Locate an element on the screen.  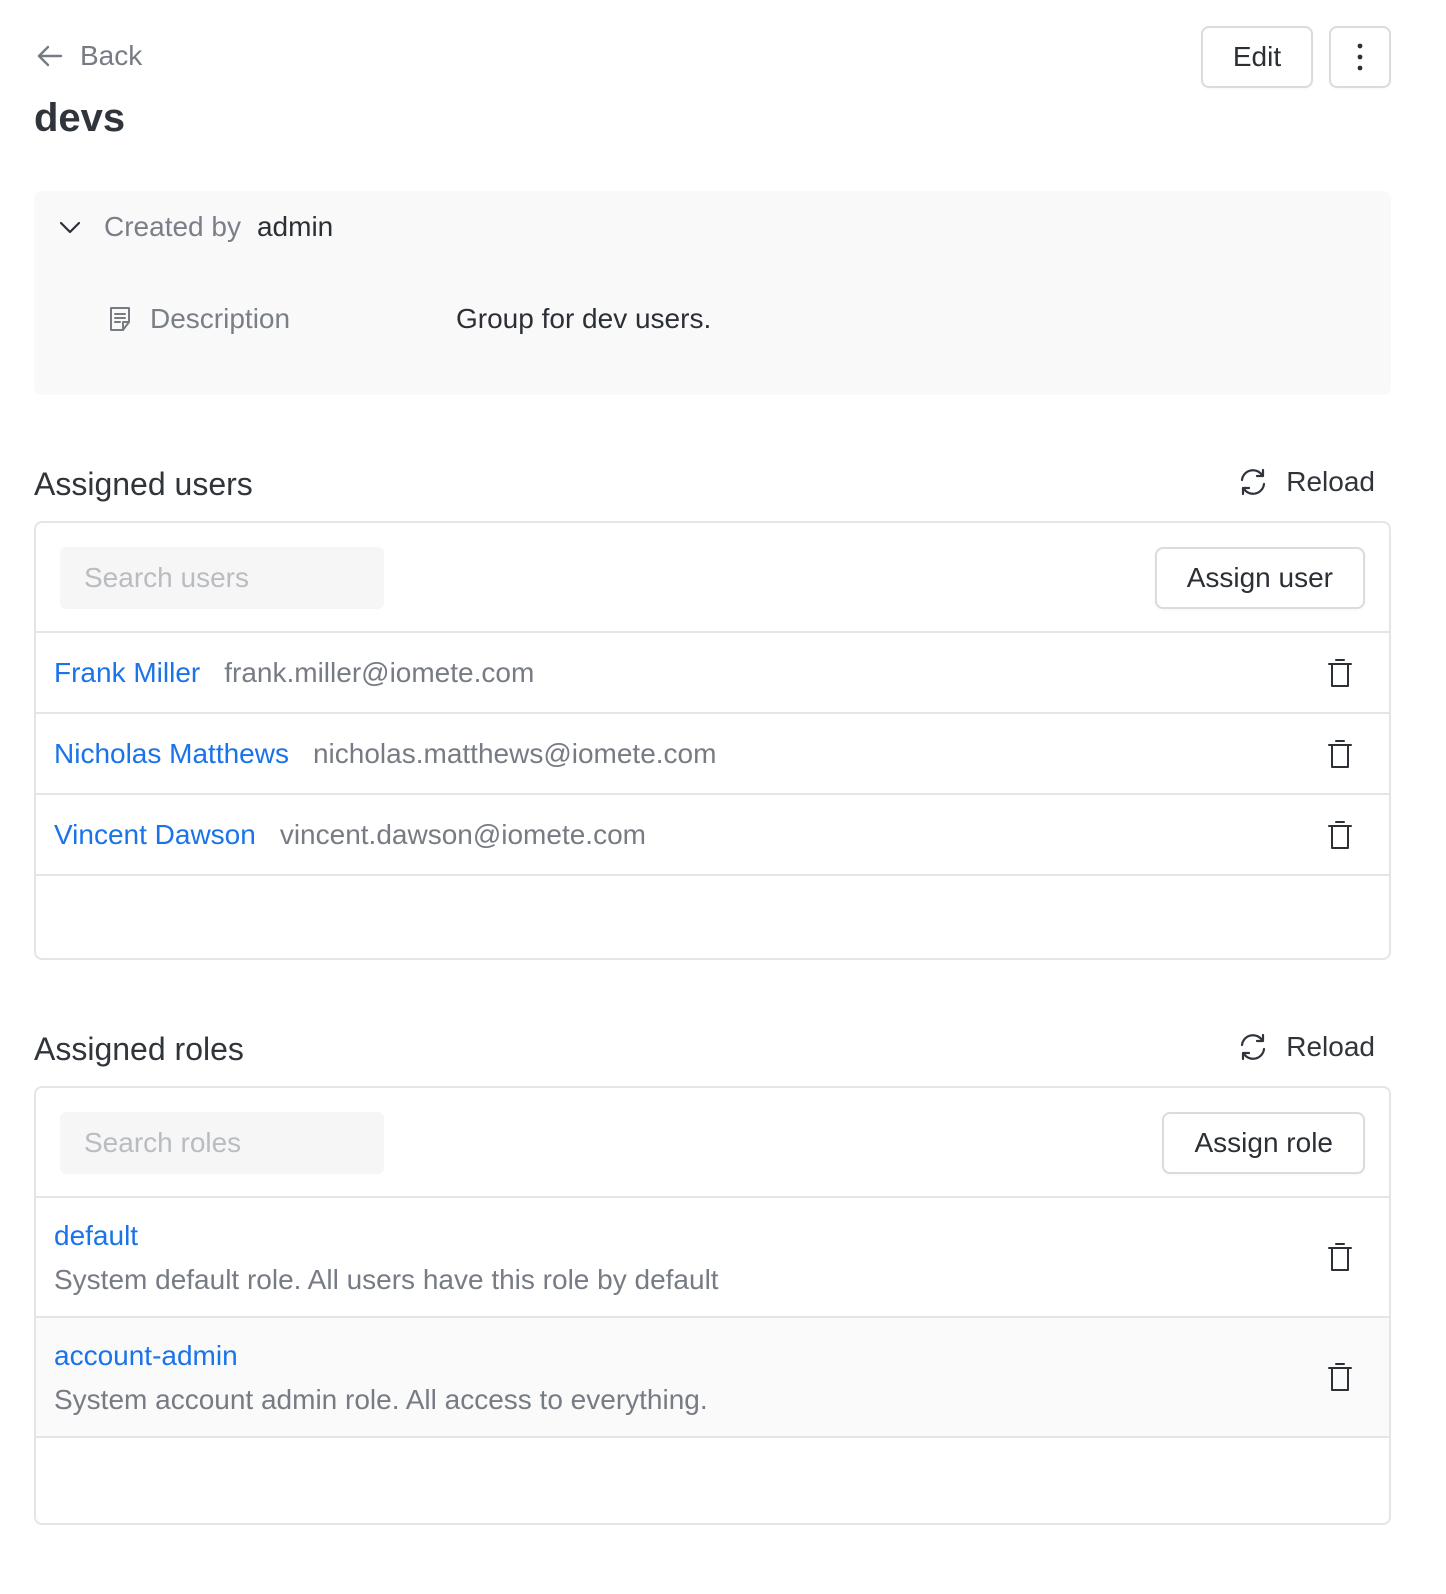
table-row: Vincent Dawson vincent.dawson@iomete.com is located at coordinates (712, 835).